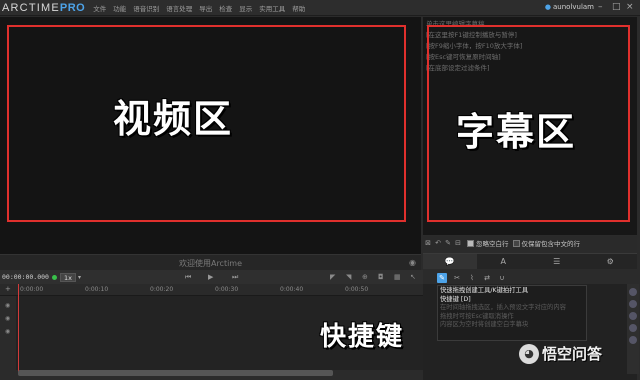 This screenshot has height=380, width=640. I want to click on tick-label: 0:00:10, so click(97, 289).